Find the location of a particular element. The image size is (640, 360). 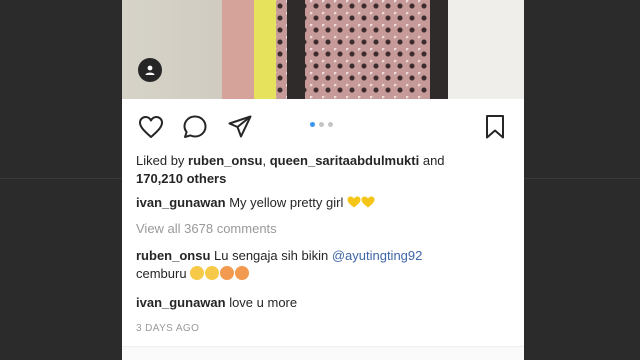

caption-text: My yellow pretty girl is located at coordinates (286, 202).